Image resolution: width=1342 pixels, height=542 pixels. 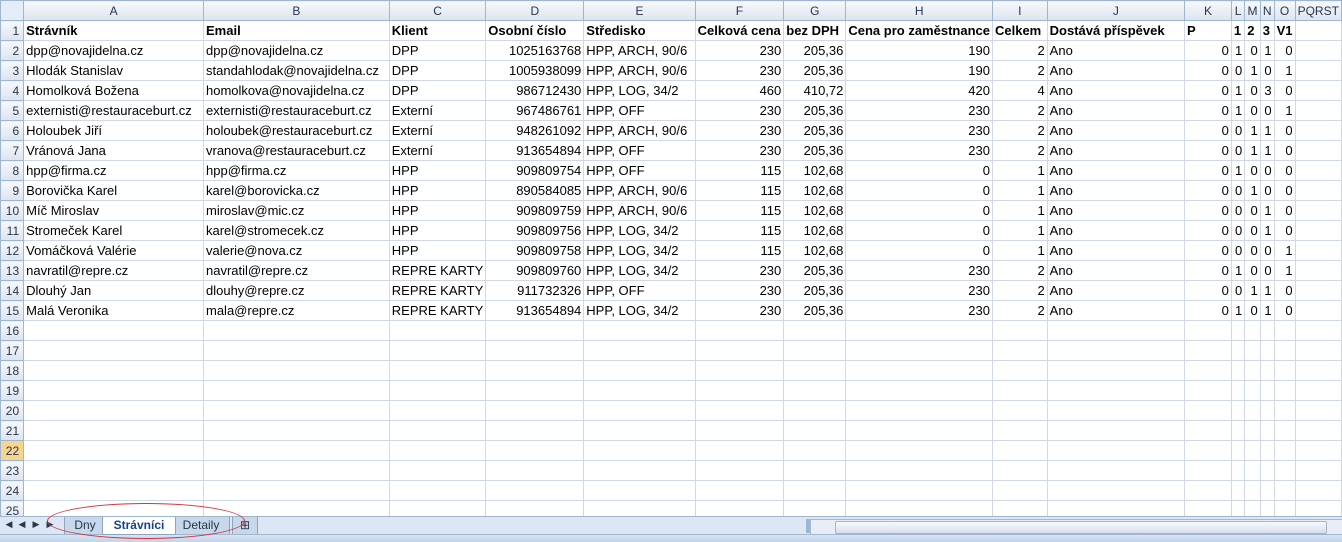 What do you see at coordinates (739, 250) in the screenshot?
I see `cell: 115` at bounding box center [739, 250].